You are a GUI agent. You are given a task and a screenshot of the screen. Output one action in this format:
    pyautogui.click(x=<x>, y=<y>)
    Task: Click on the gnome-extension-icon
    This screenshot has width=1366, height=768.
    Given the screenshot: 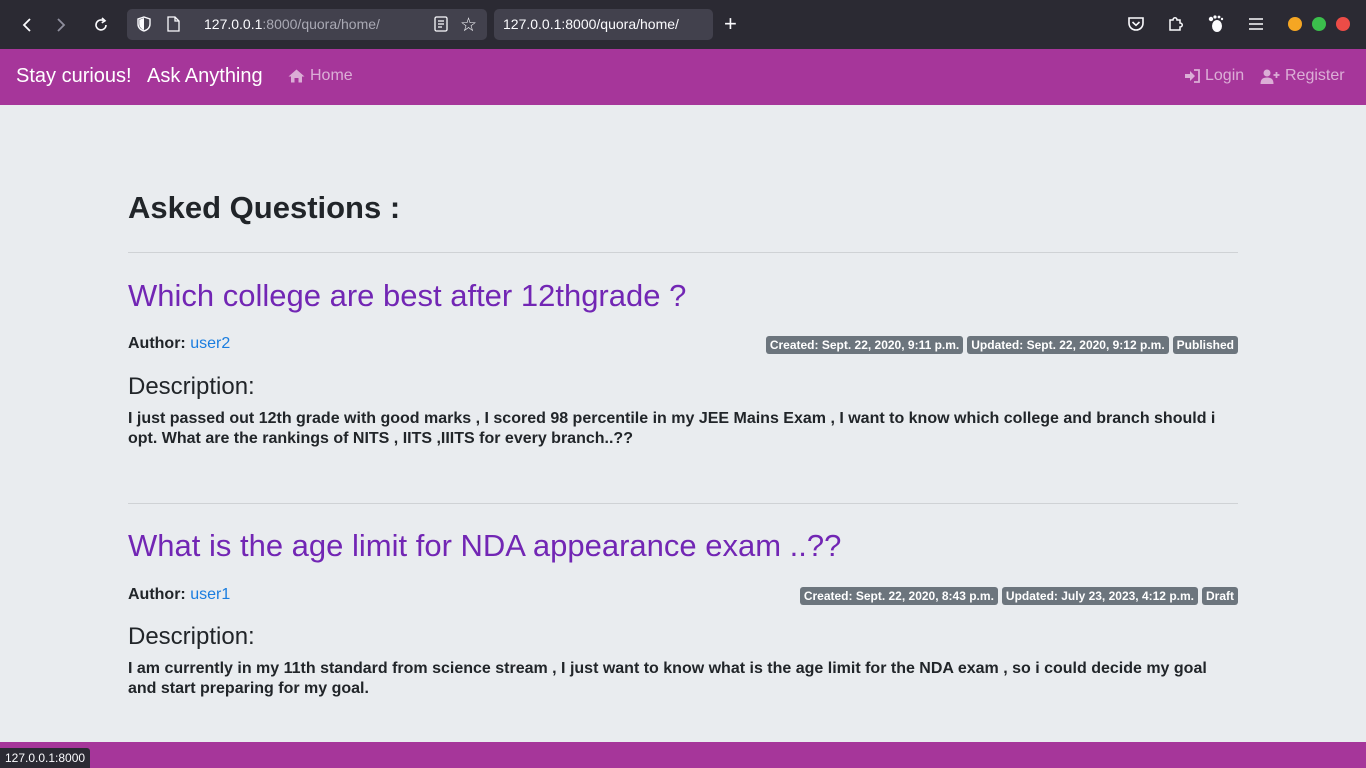 What is the action you would take?
    pyautogui.click(x=1216, y=24)
    